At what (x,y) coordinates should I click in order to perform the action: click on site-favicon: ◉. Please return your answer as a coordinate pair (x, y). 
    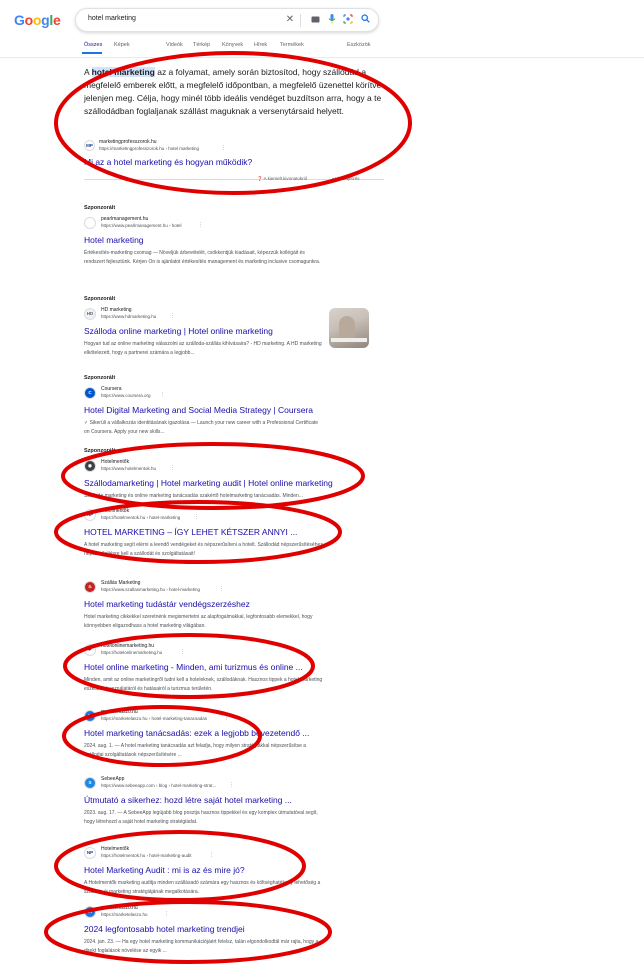
    Looking at the image, I should click on (90, 466).